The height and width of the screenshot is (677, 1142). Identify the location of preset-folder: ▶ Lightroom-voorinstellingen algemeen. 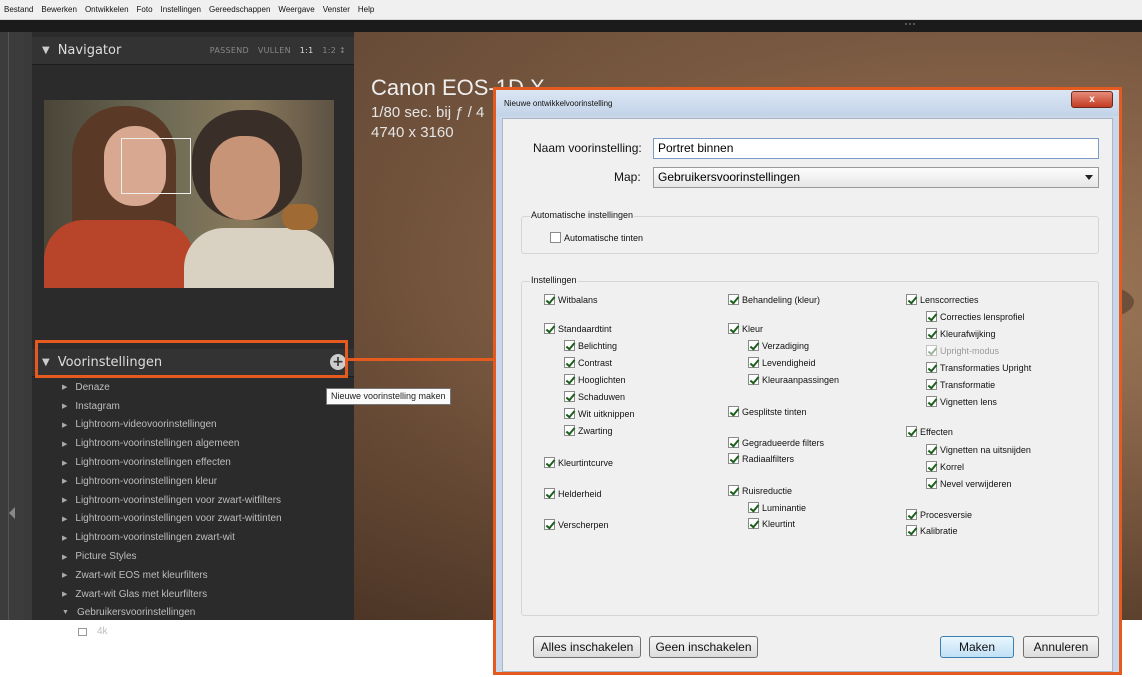
(193, 443).